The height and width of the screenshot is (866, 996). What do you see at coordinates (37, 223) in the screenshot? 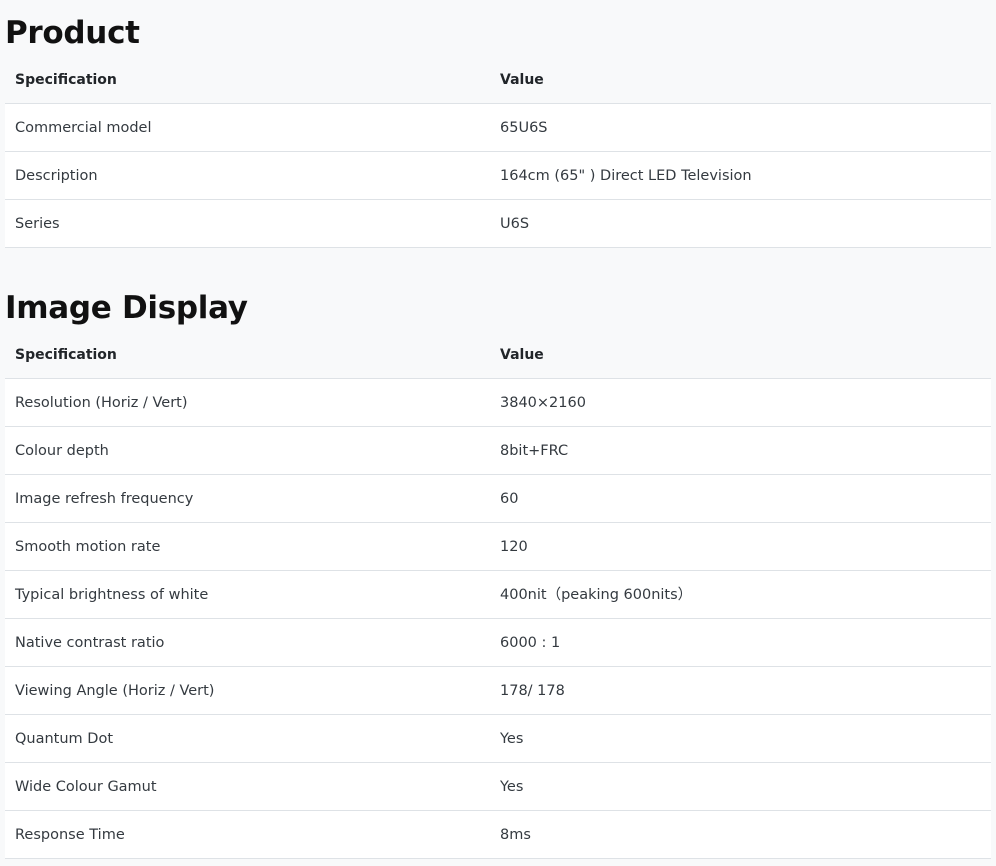
I see `spec-name: Series` at bounding box center [37, 223].